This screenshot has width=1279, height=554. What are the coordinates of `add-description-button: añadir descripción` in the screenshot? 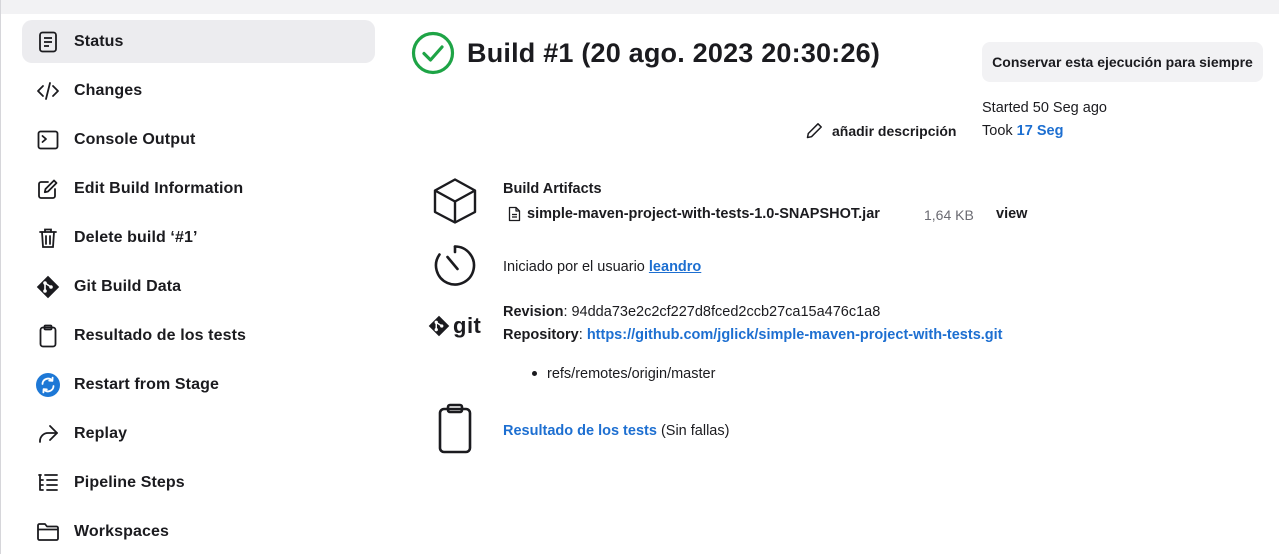 It's located at (881, 130).